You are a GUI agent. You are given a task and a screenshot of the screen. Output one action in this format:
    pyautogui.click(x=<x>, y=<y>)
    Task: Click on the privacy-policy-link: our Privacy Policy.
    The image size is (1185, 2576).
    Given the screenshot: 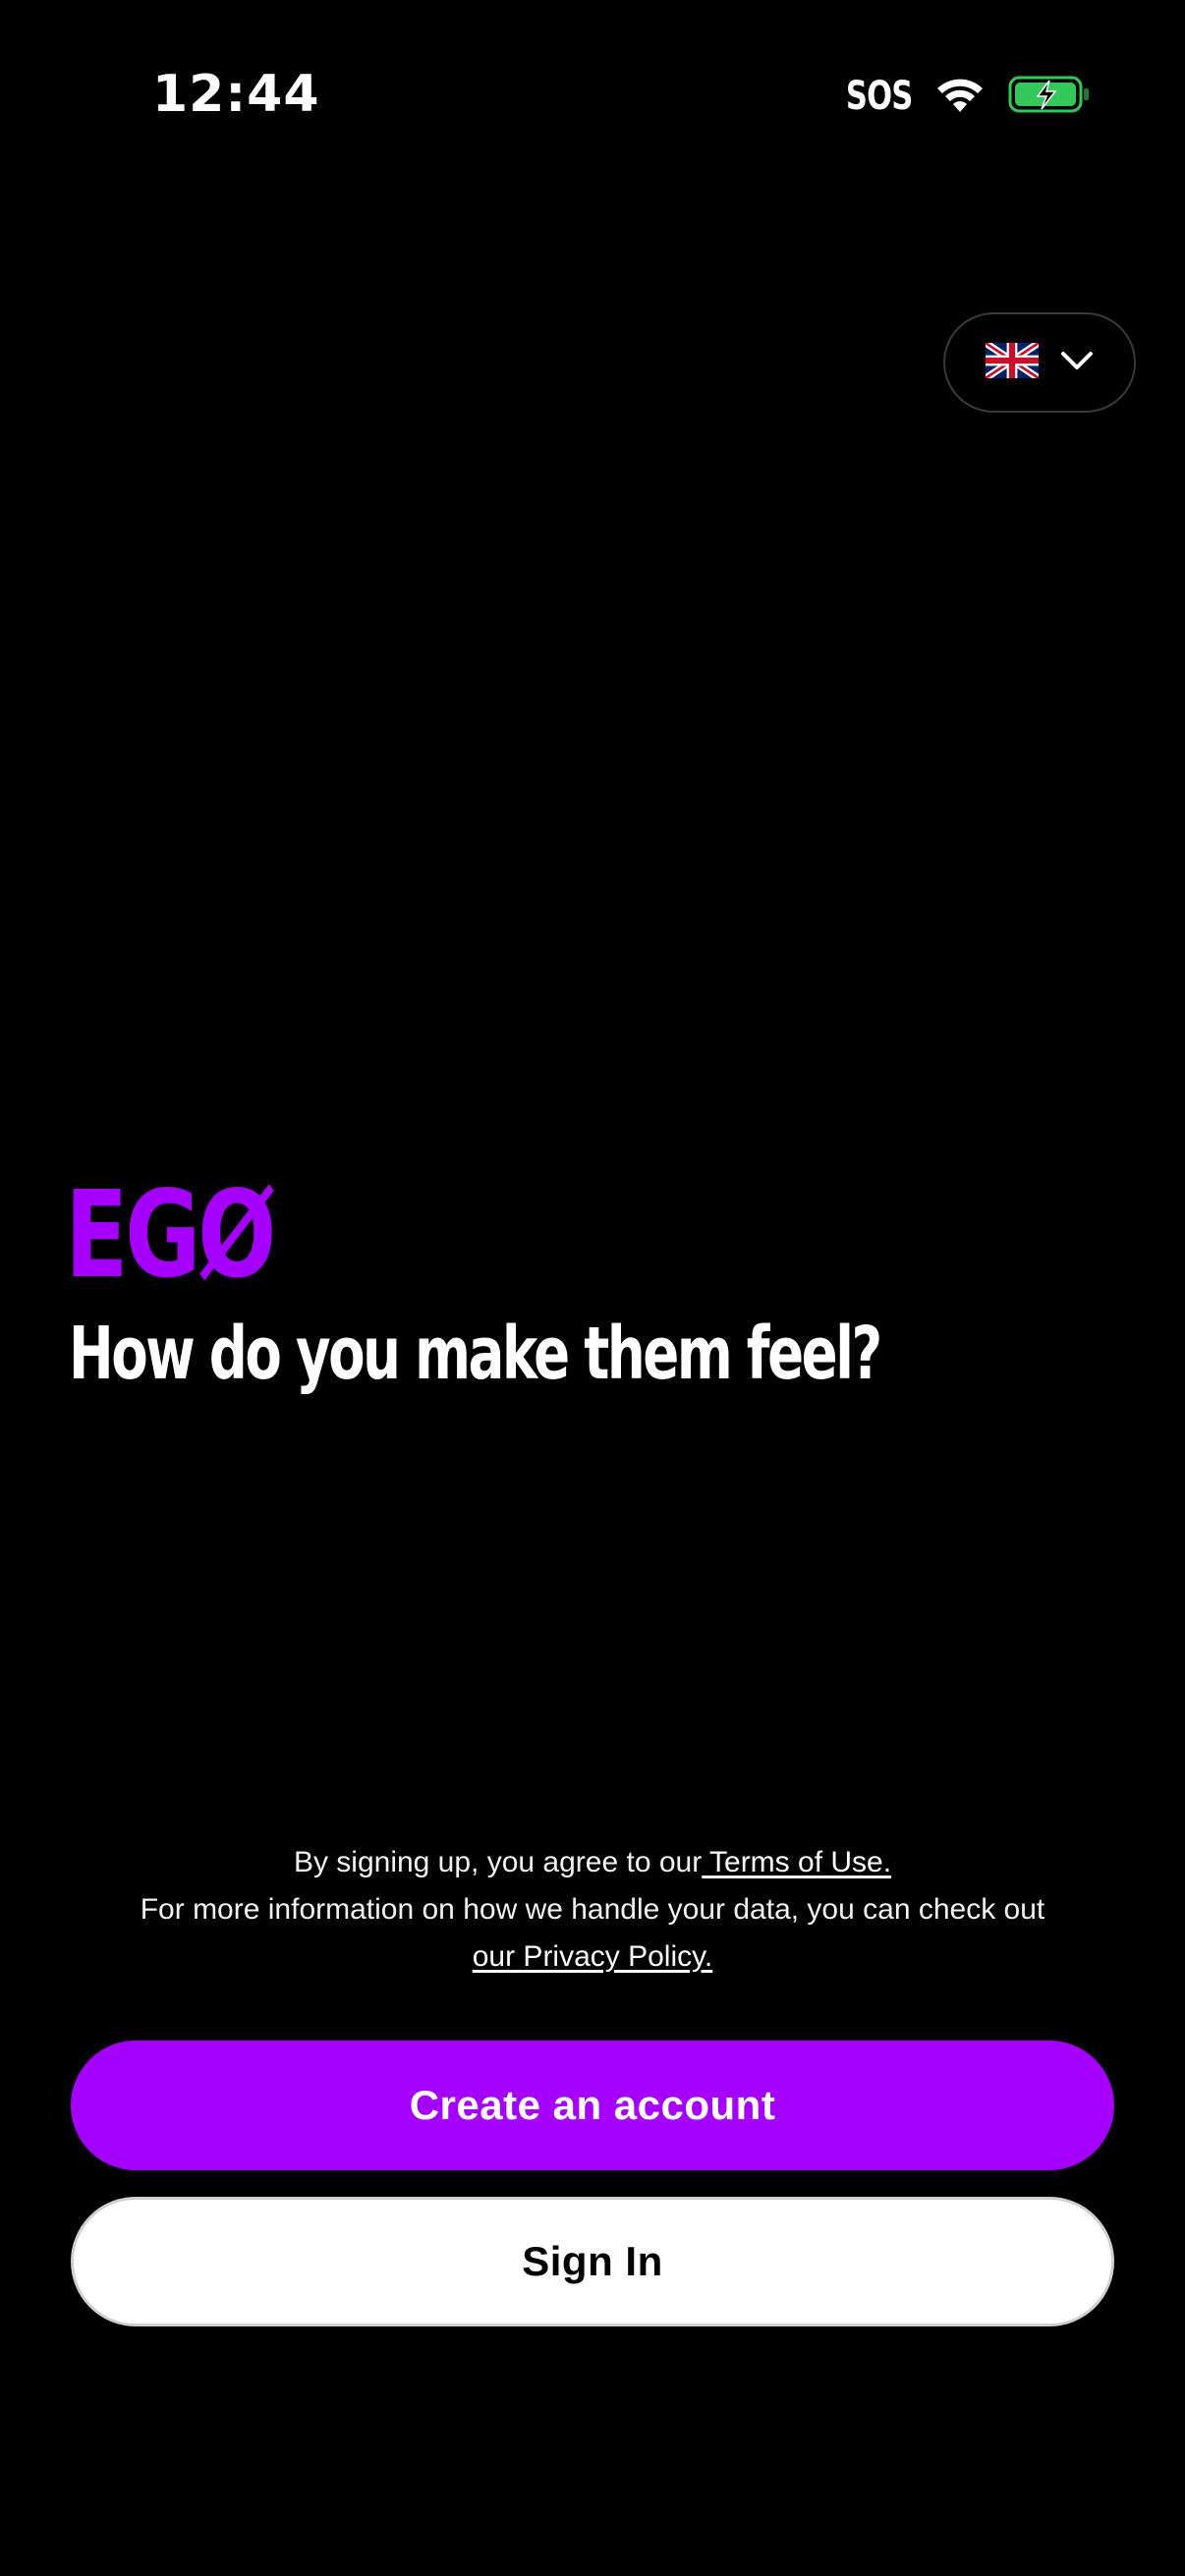 What is the action you would take?
    pyautogui.click(x=593, y=1956)
    